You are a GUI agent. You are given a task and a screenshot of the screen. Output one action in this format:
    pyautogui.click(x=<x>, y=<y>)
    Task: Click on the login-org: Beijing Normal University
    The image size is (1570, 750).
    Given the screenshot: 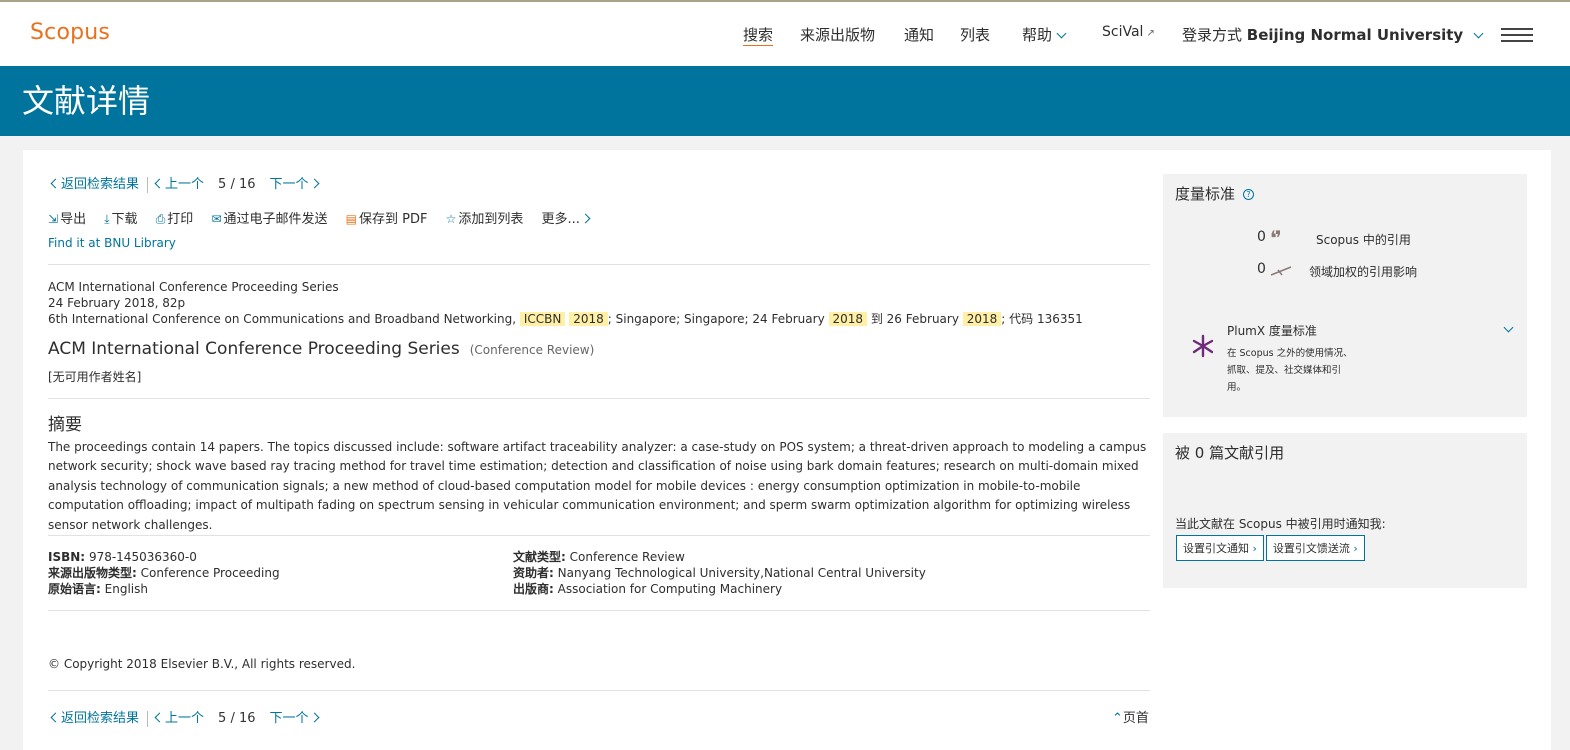 What is the action you would take?
    pyautogui.click(x=1355, y=35)
    